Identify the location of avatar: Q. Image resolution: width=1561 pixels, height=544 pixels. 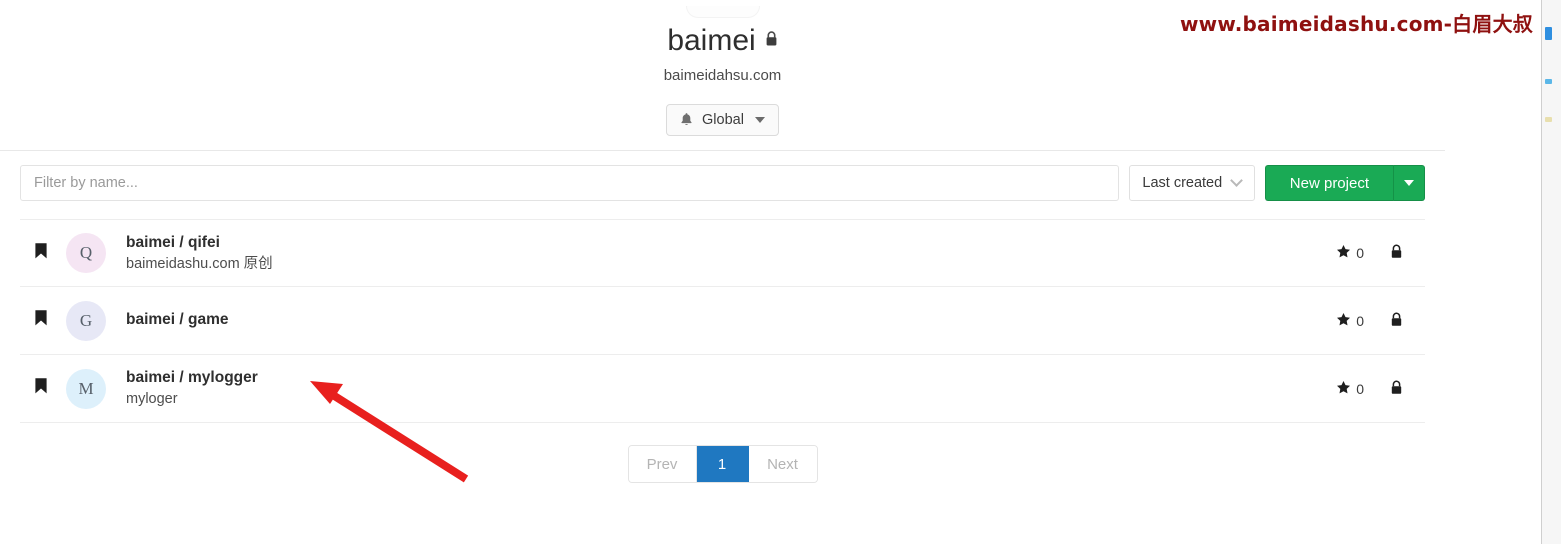
(86, 253).